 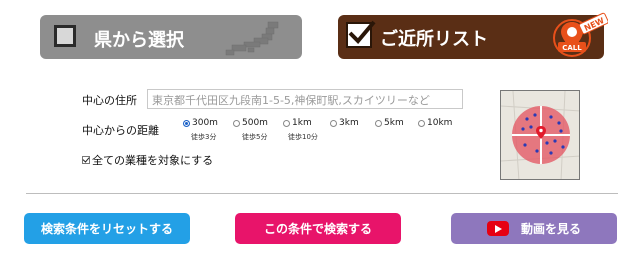 What do you see at coordinates (594, 24) in the screenshot?
I see `new-ribbon-text: NEW` at bounding box center [594, 24].